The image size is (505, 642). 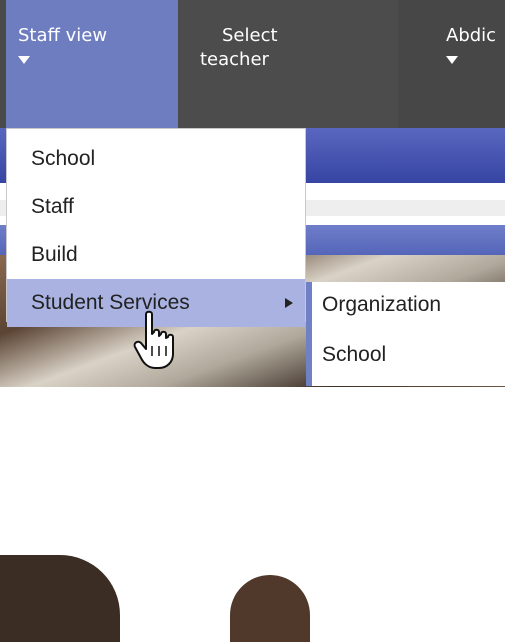 I want to click on tab-select-teacher: Select teacher, so click(x=288, y=64).